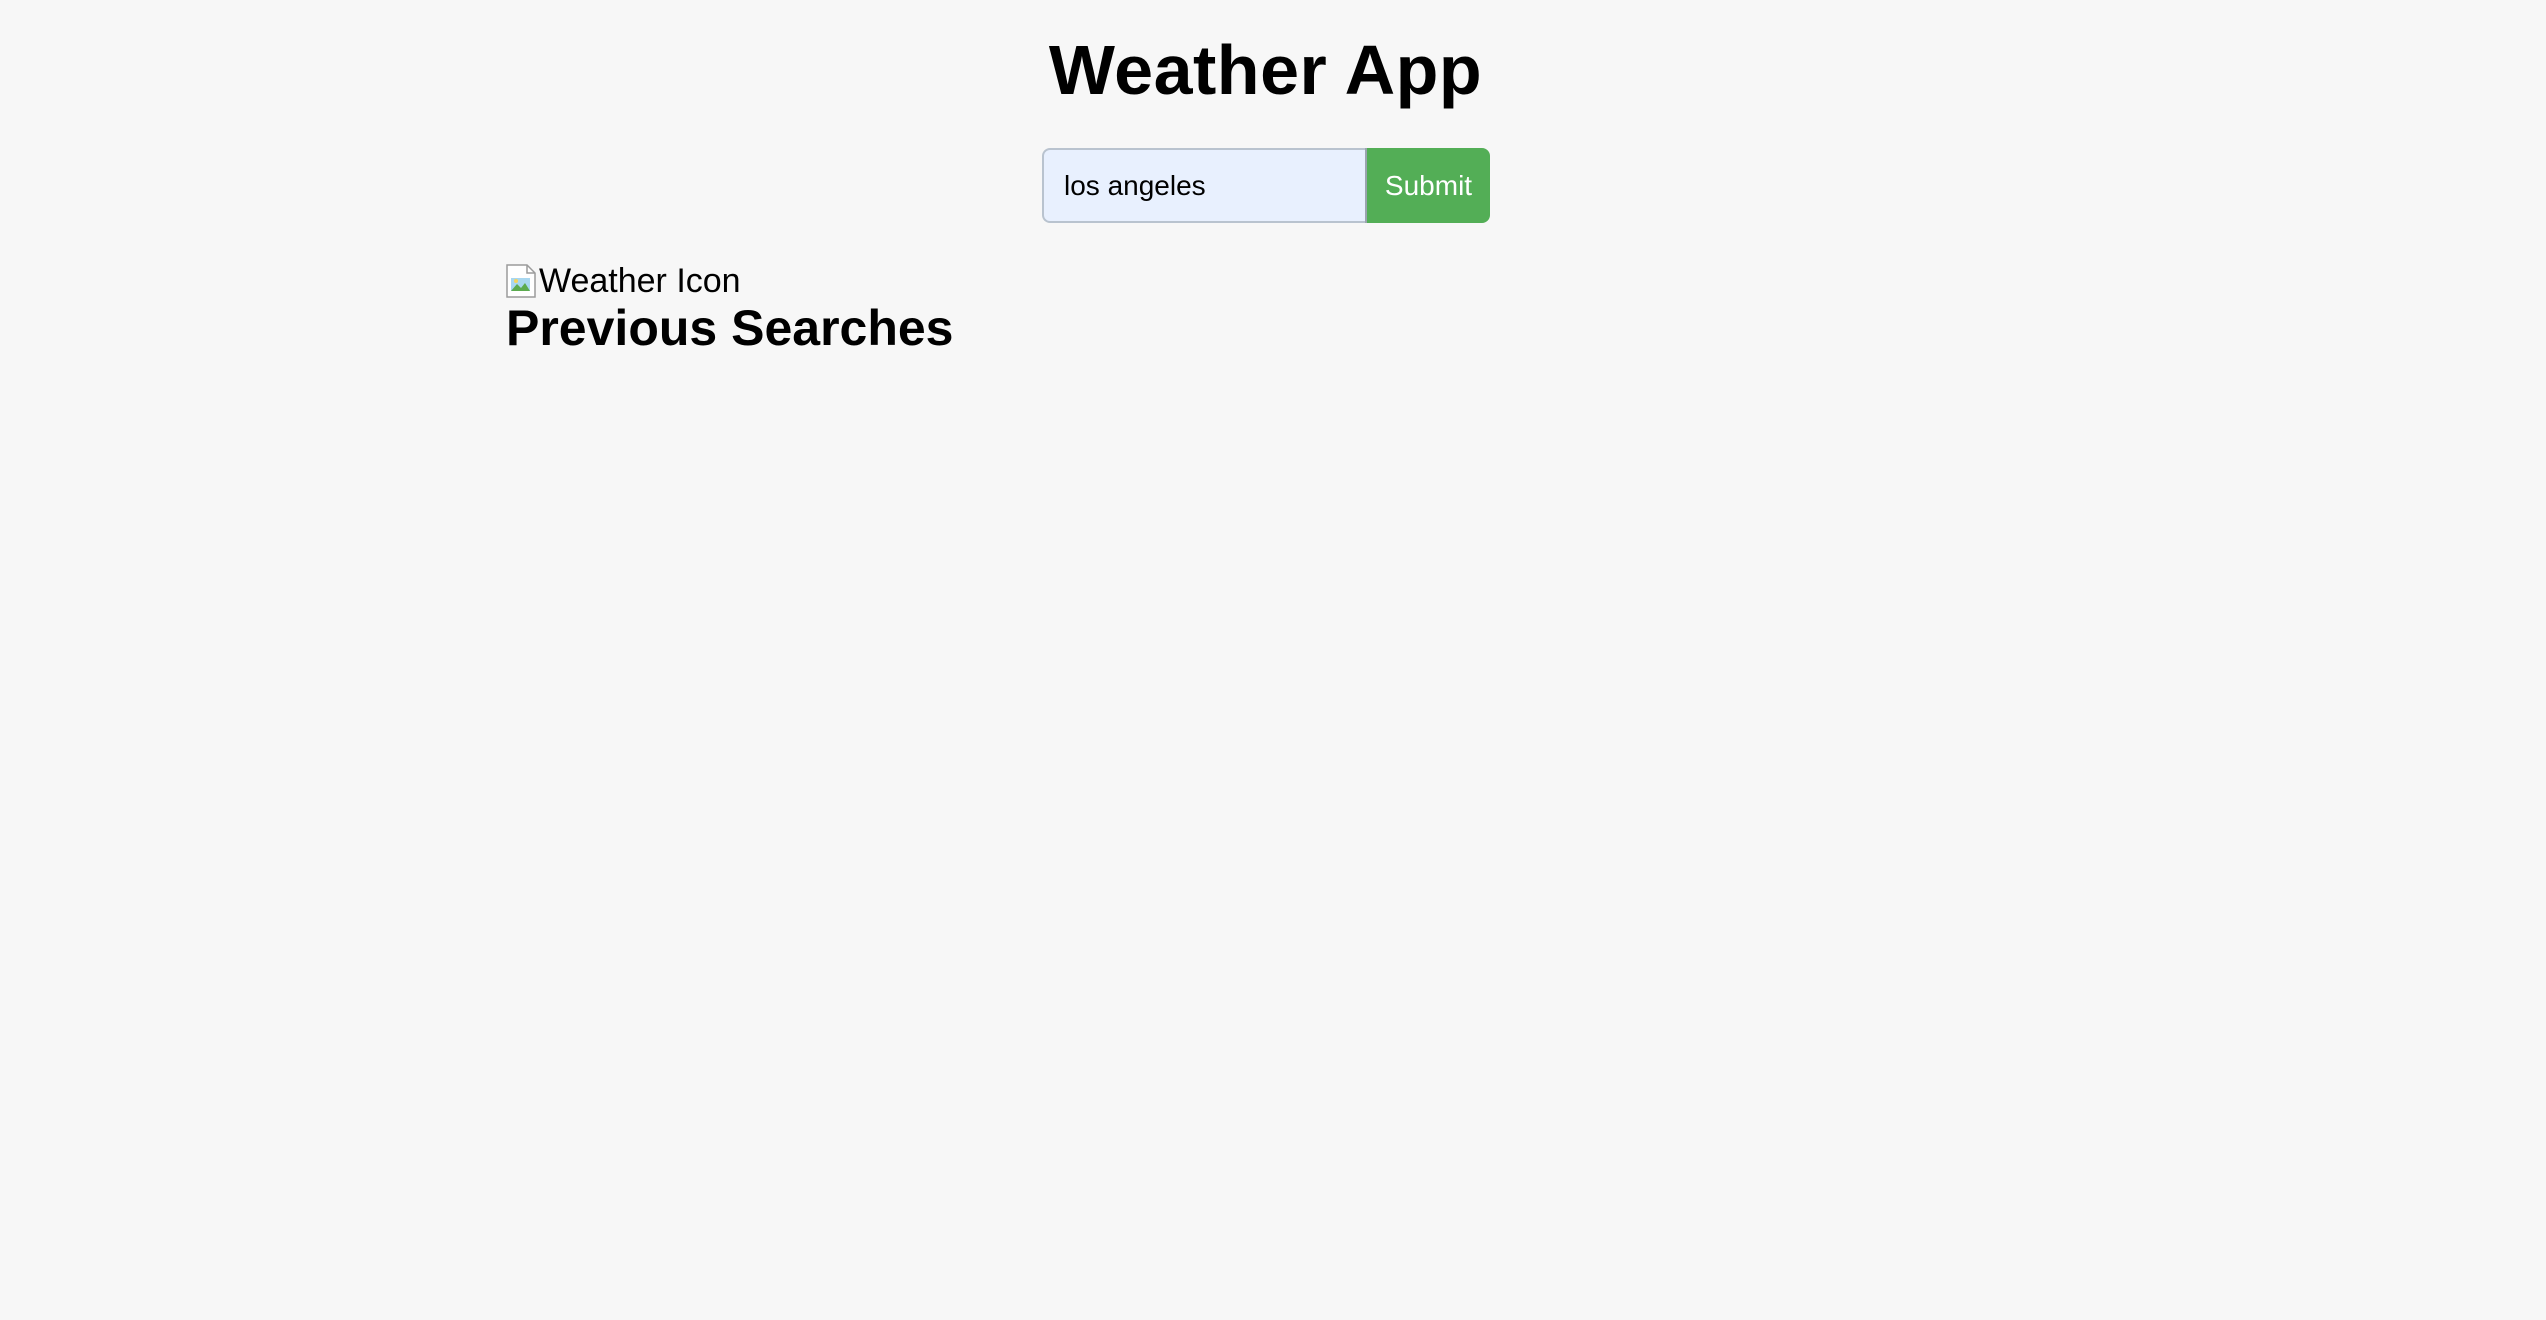  What do you see at coordinates (730, 328) in the screenshot?
I see `previous-searches-heading: Previous Searches` at bounding box center [730, 328].